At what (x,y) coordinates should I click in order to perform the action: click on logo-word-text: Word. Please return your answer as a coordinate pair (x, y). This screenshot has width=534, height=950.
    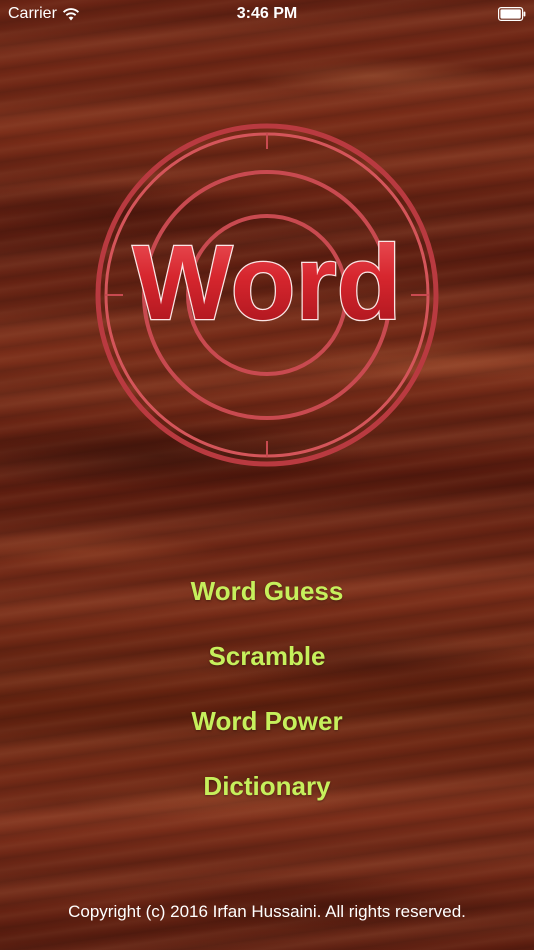
    Looking at the image, I should click on (267, 283).